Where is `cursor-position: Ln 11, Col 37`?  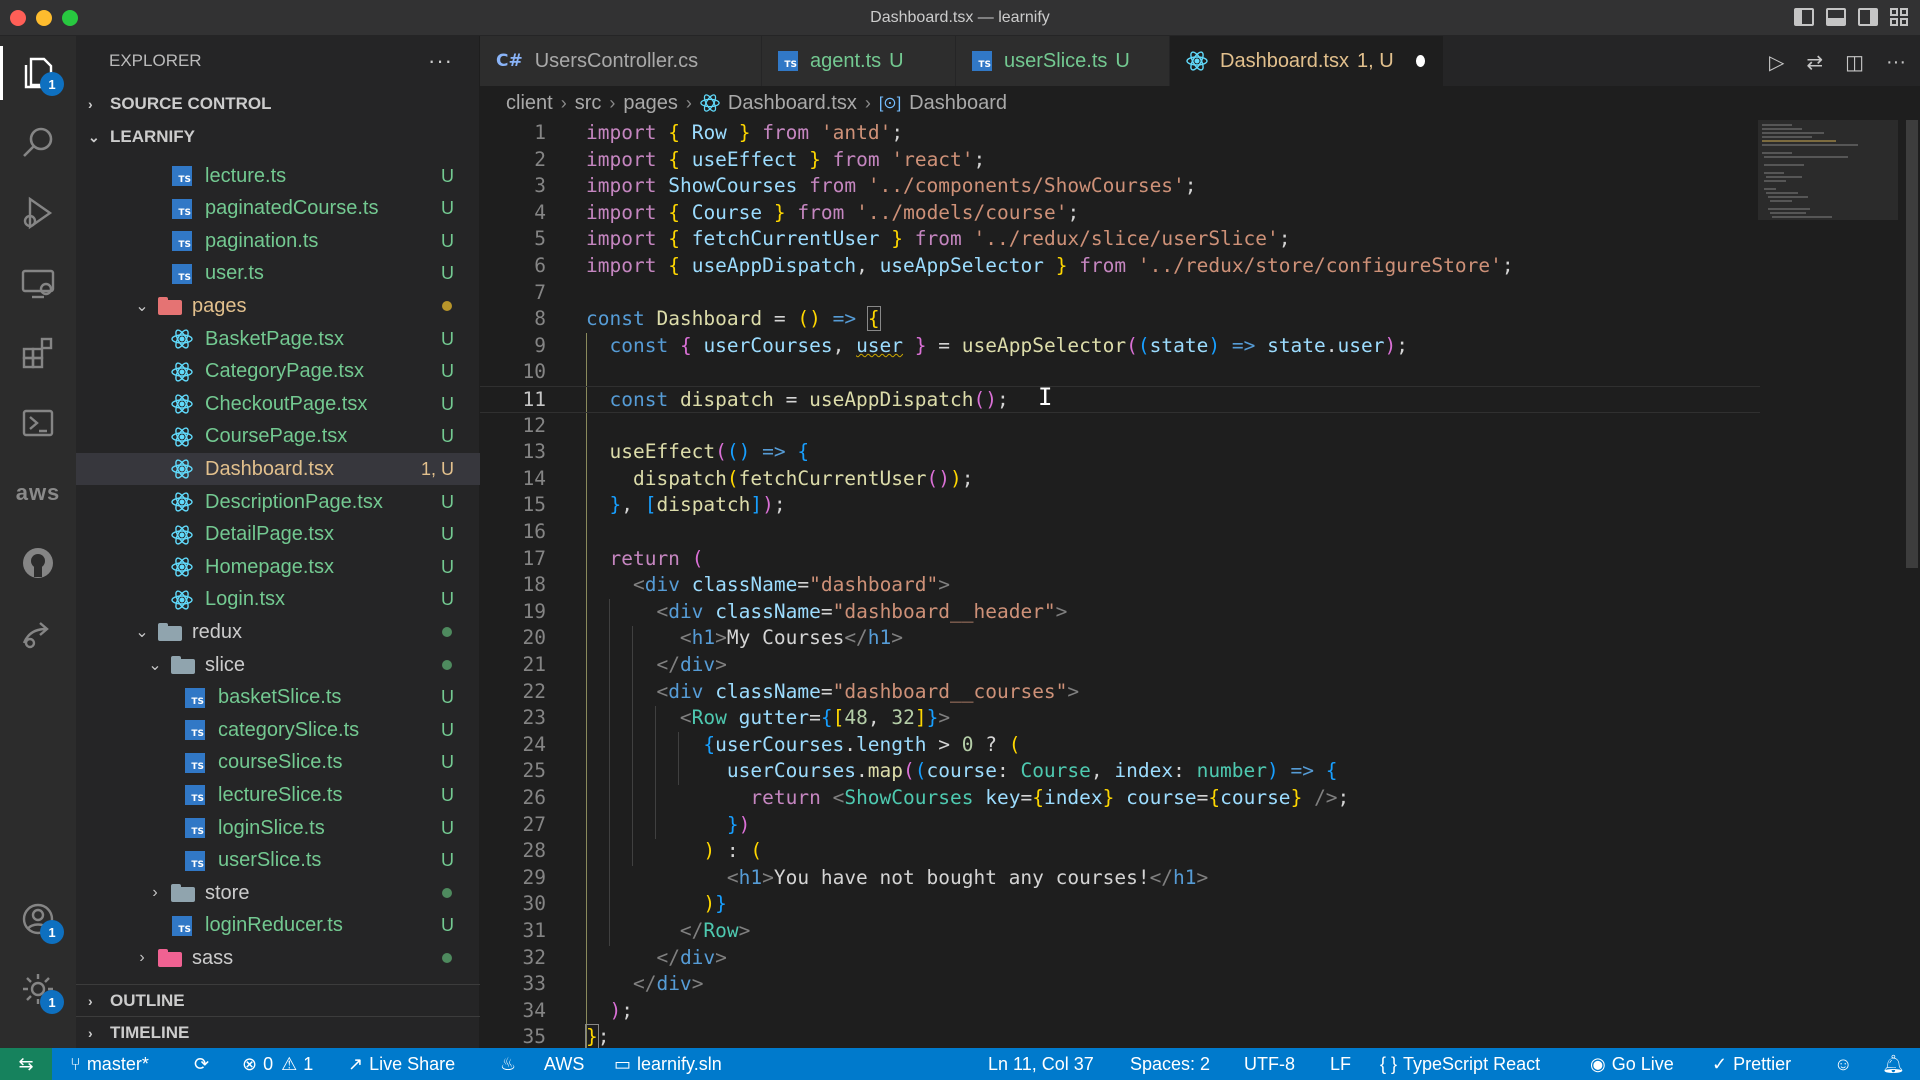
cursor-position: Ln 11, Col 37 is located at coordinates (1041, 1064).